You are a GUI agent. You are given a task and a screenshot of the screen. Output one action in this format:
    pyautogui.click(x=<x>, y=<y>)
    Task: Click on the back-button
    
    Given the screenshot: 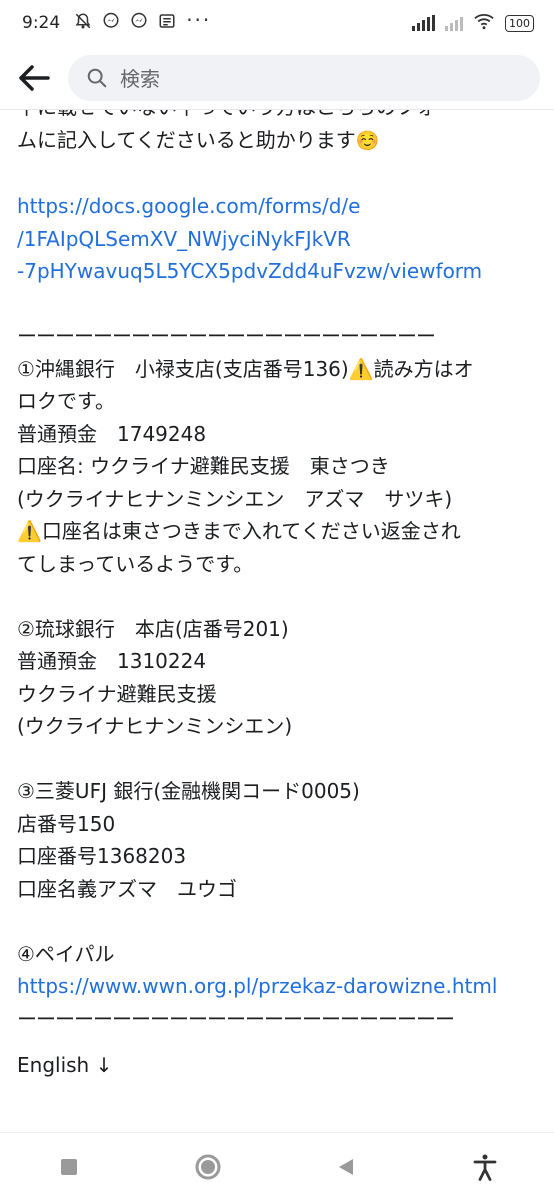 What is the action you would take?
    pyautogui.click(x=34, y=78)
    